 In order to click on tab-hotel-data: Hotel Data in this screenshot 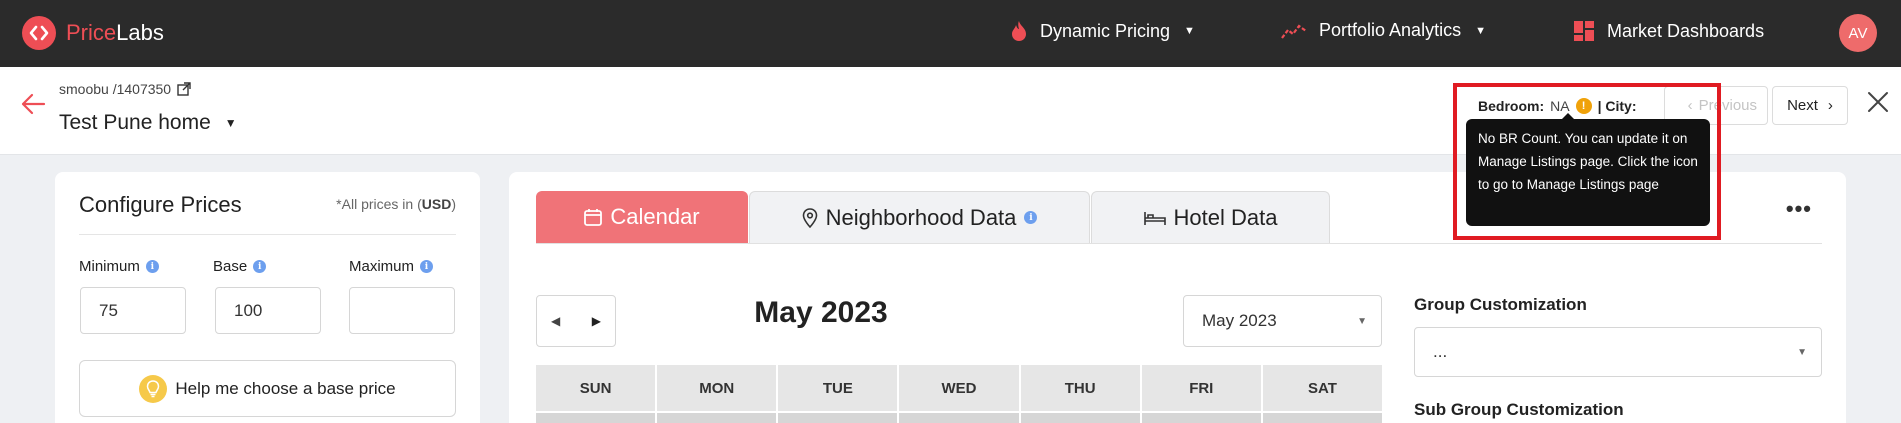, I will do `click(1210, 217)`.